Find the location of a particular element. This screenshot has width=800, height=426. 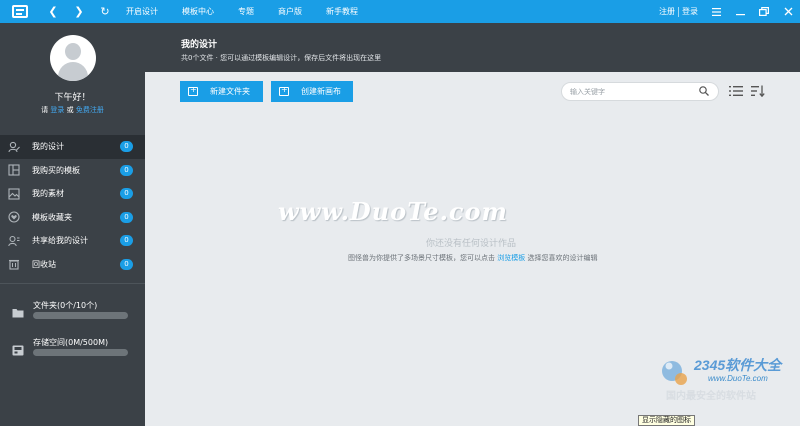

minimize-button is located at coordinates (740, 11).